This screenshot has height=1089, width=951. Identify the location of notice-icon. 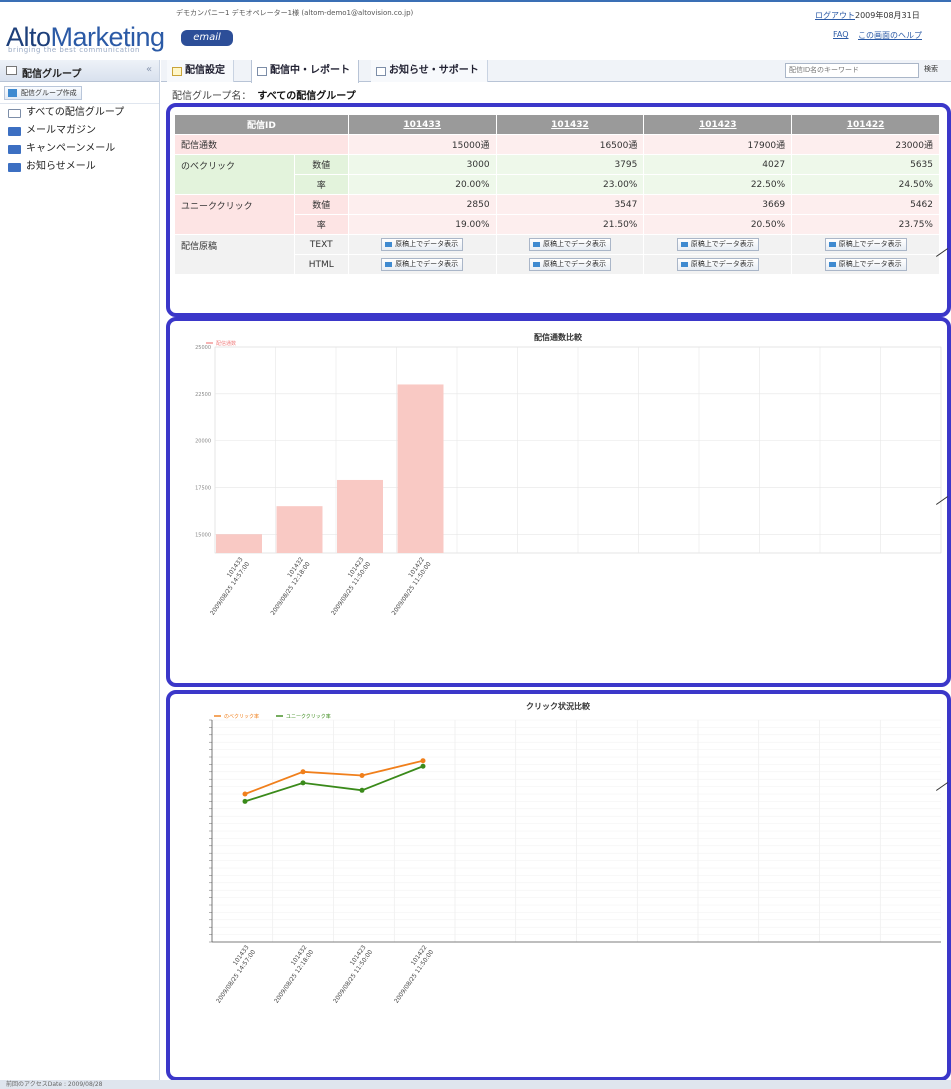
(381, 71).